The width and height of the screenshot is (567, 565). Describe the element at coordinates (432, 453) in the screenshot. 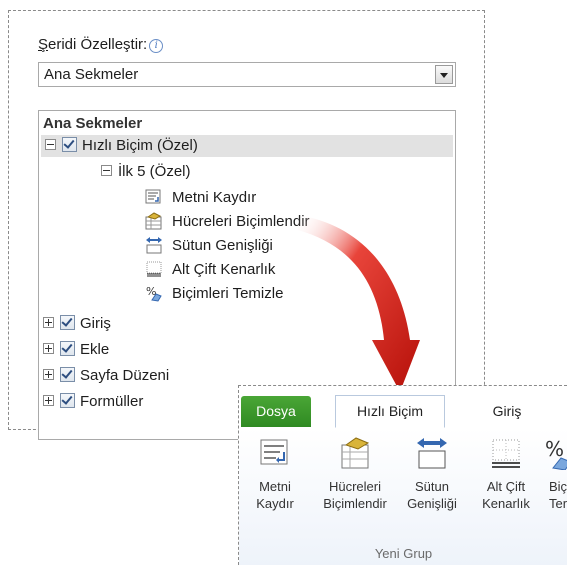

I see `column-width-icon` at that location.